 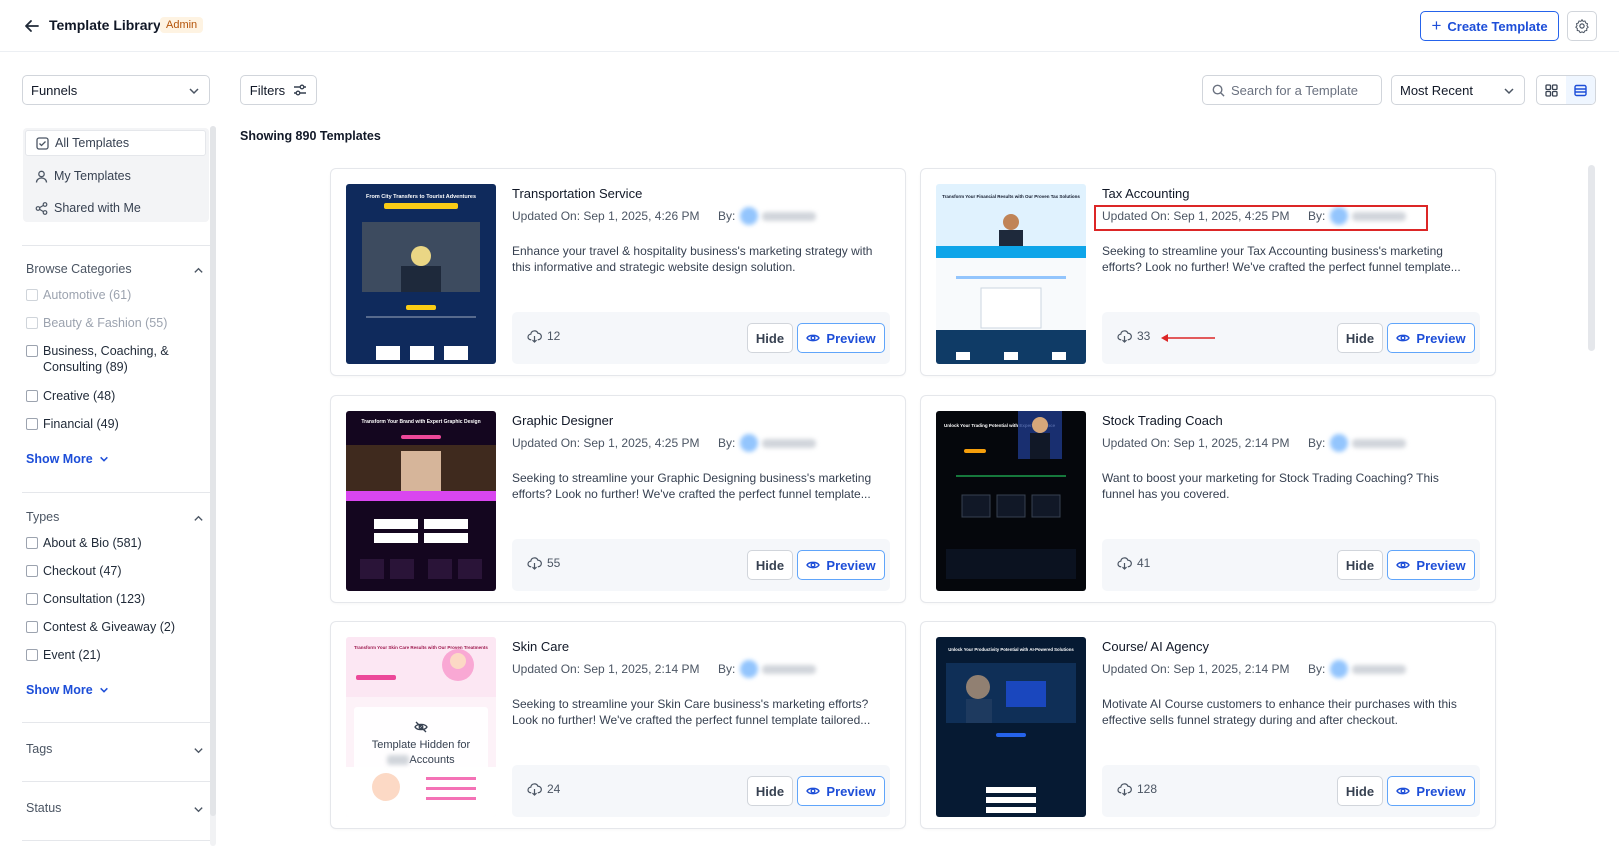 What do you see at coordinates (1261, 218) in the screenshot?
I see `annotation-highlight-box` at bounding box center [1261, 218].